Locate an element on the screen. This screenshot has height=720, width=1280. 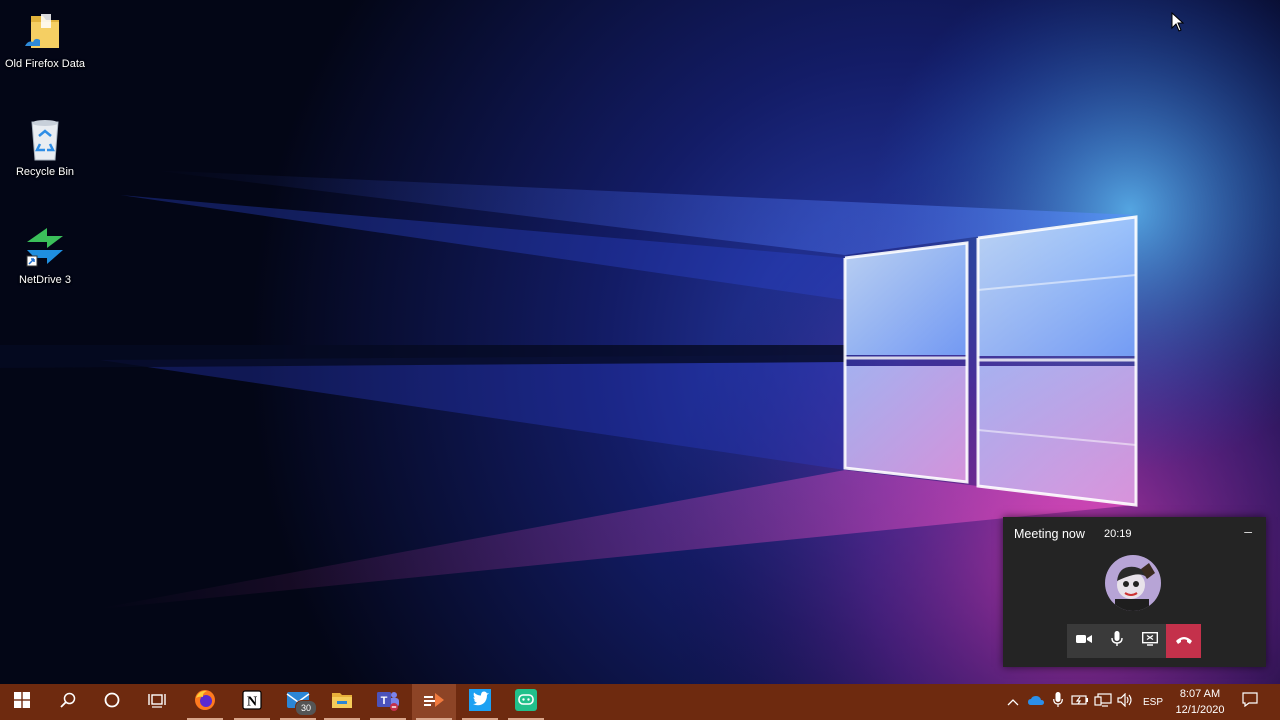
desktop-icon-label: Recycle Bin is located at coordinates (45, 172).